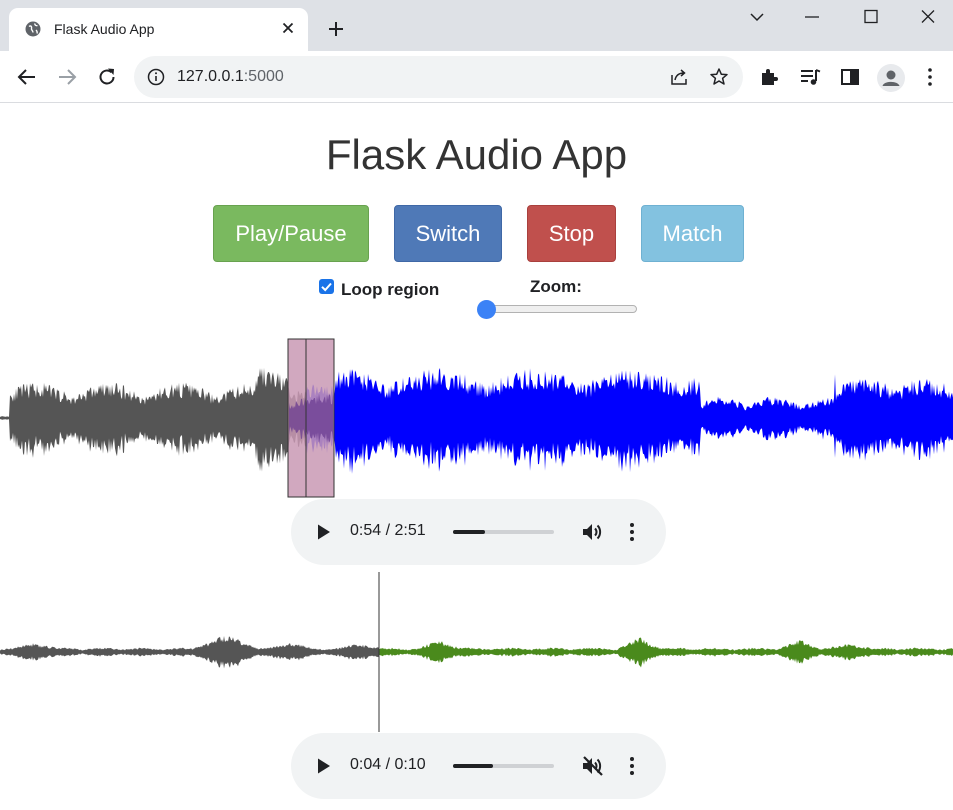  I want to click on more-vertical-icon, so click(930, 77).